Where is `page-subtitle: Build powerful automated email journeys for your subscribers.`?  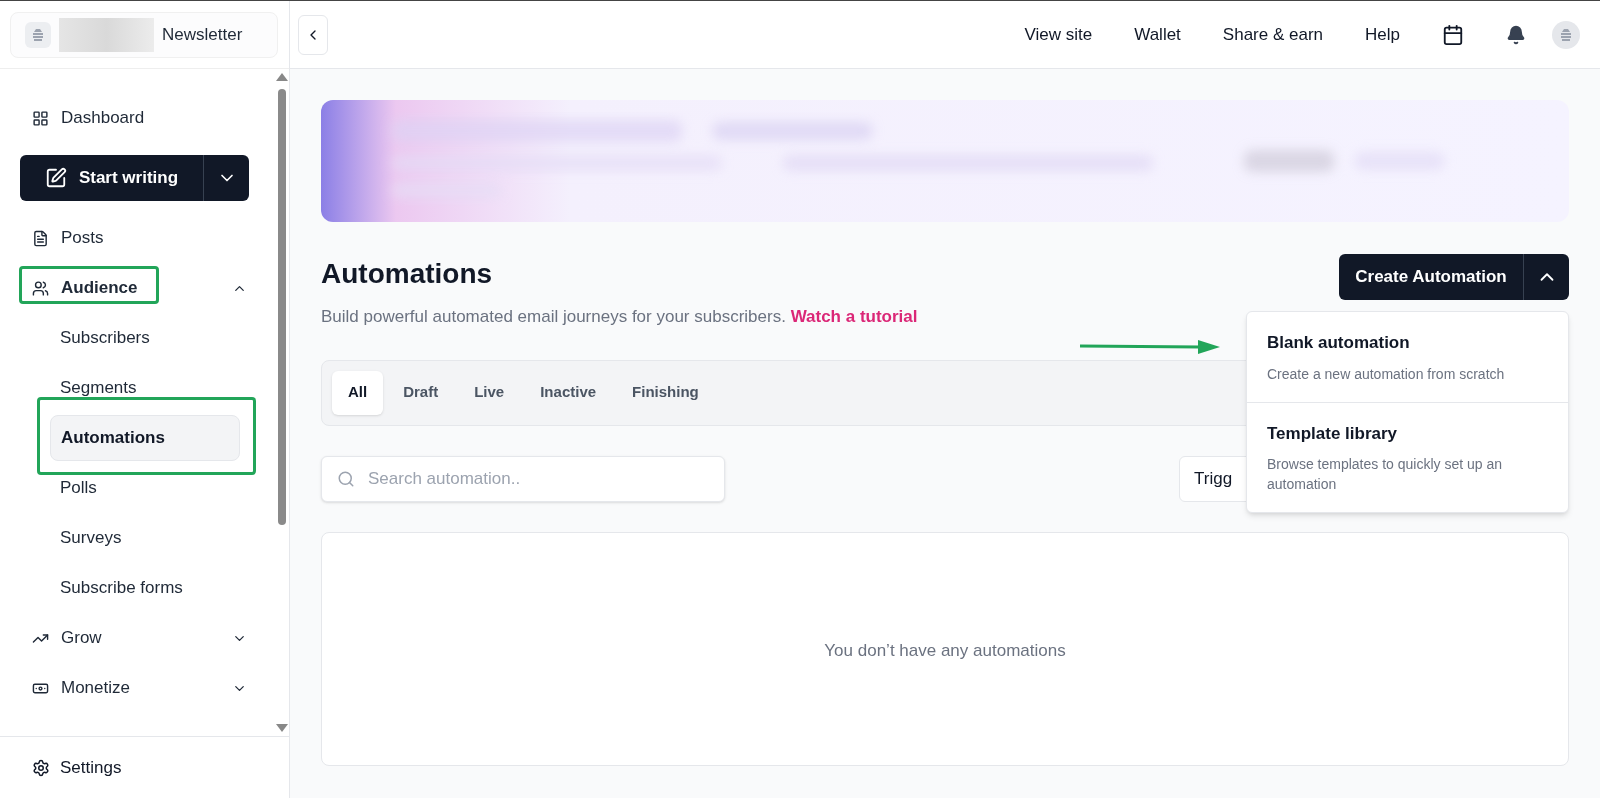
page-subtitle: Build powerful automated email journeys for your subscribers. is located at coordinates (553, 316).